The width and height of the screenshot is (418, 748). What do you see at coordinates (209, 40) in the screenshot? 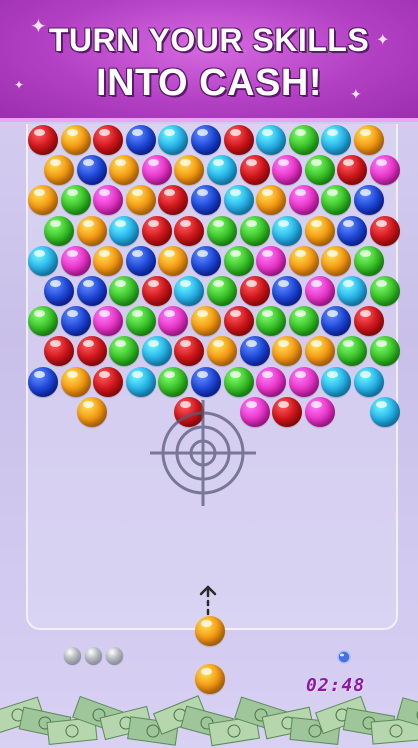
I see `banner-headline-line-1: TURN YOUR SKILLS` at bounding box center [209, 40].